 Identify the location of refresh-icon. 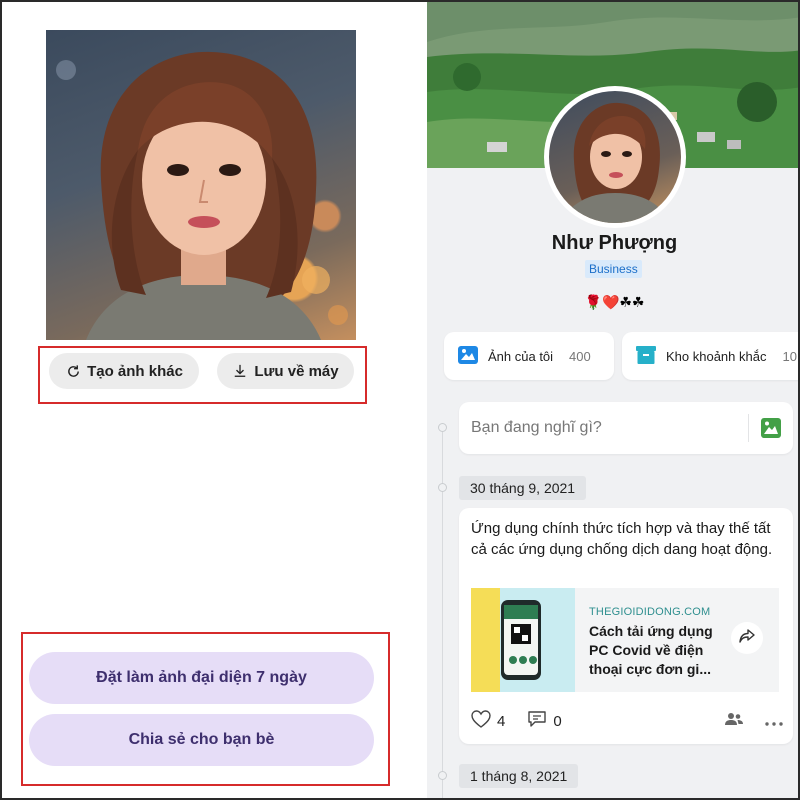
(73, 371).